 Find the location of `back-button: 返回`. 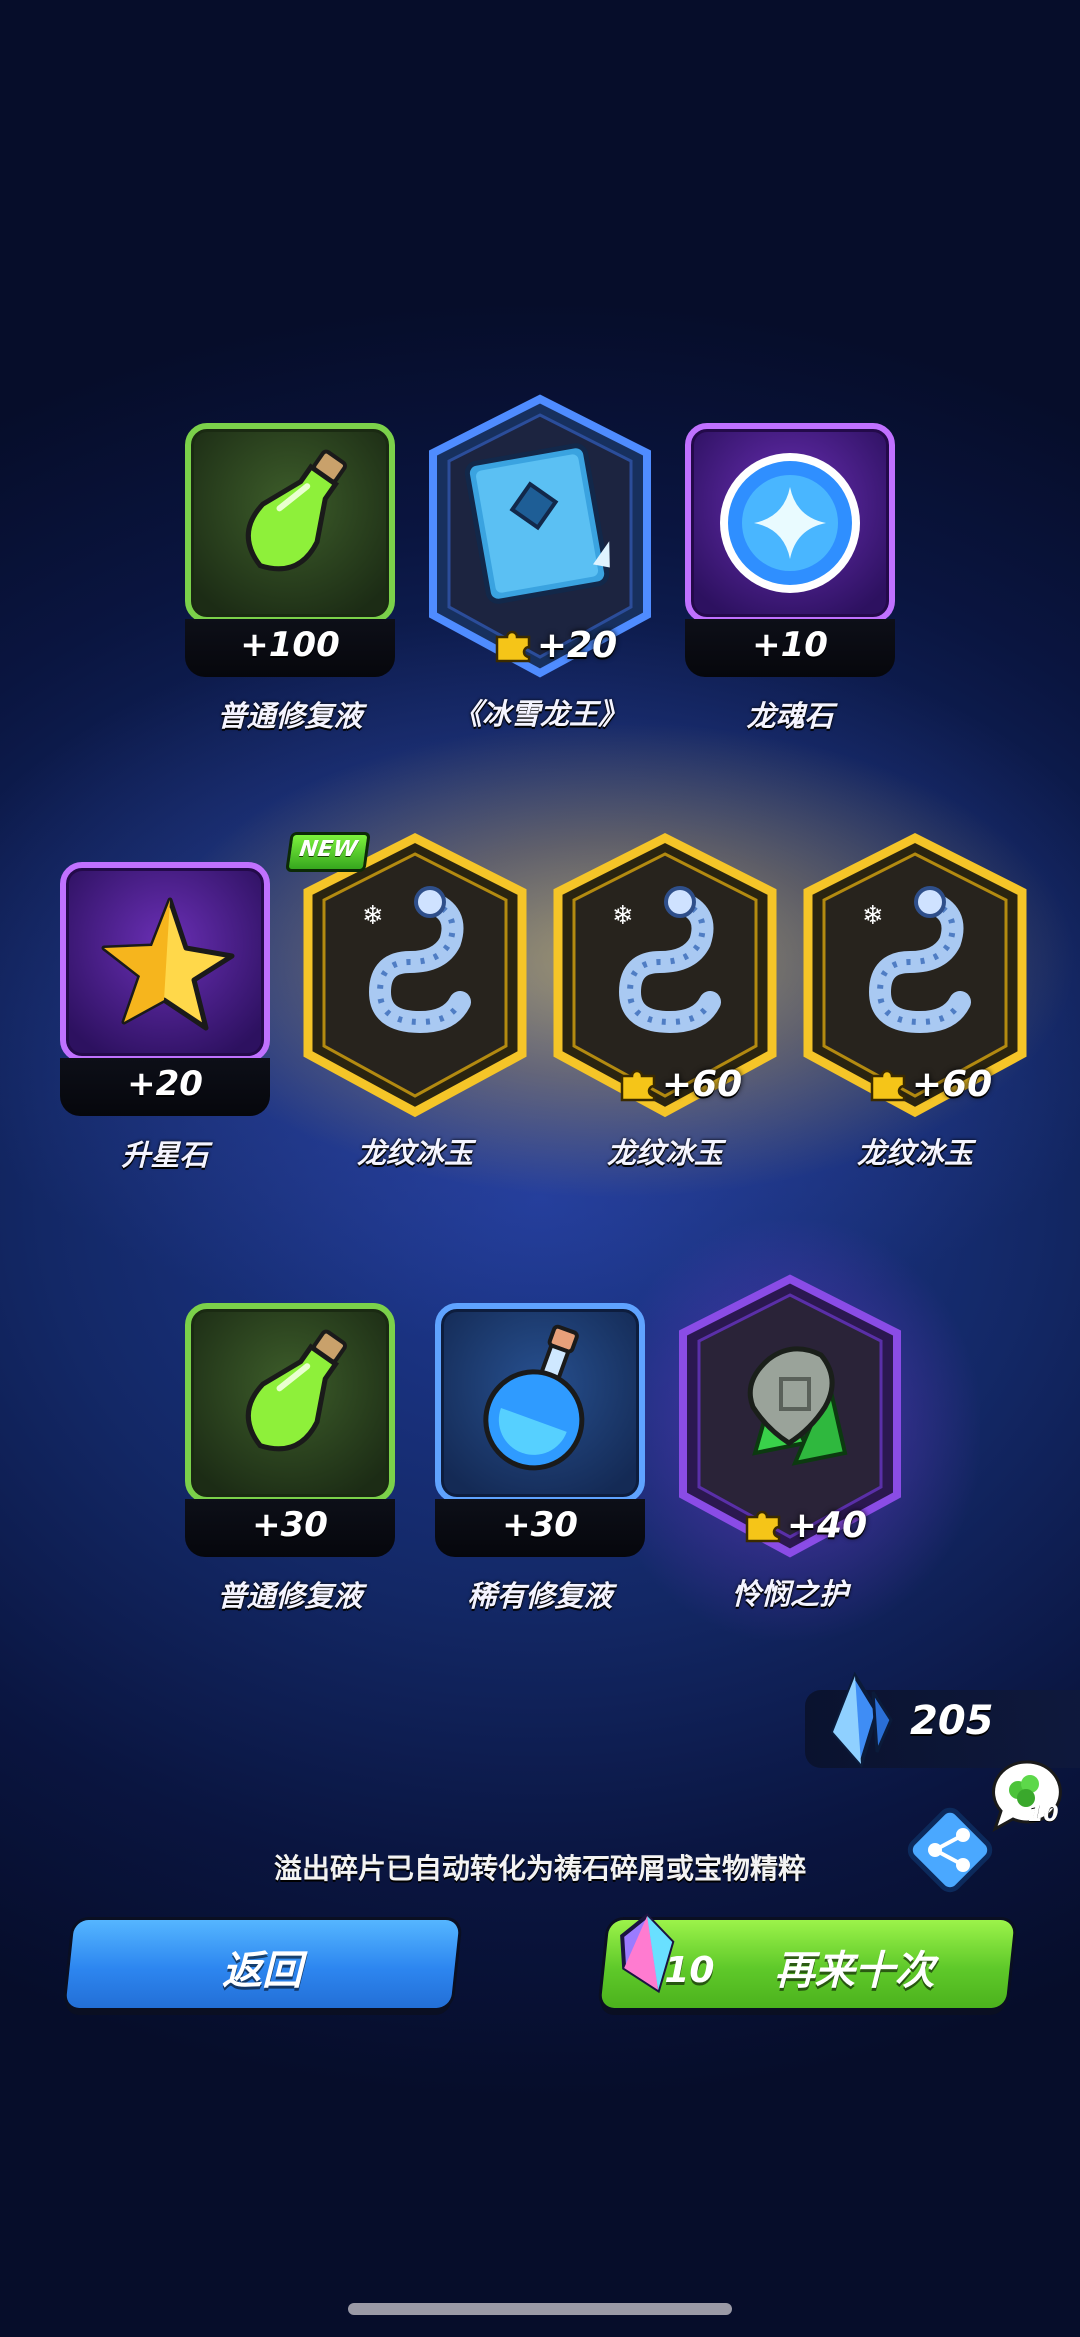

back-button: 返回 is located at coordinates (262, 1964).